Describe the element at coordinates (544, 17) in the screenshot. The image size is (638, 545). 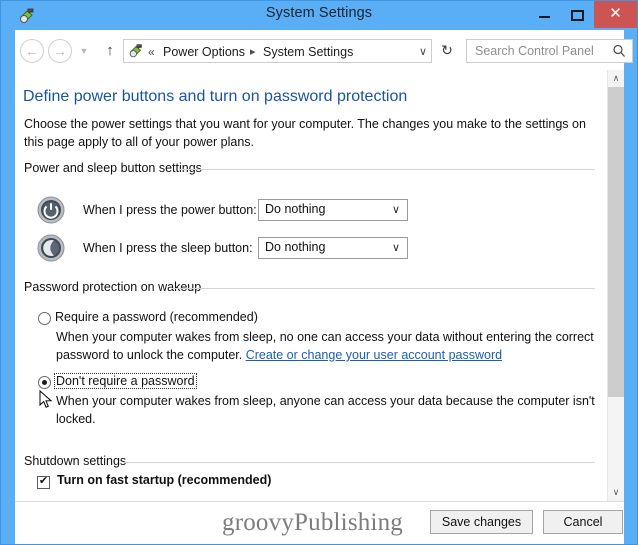
I see `minimize-icon` at that location.